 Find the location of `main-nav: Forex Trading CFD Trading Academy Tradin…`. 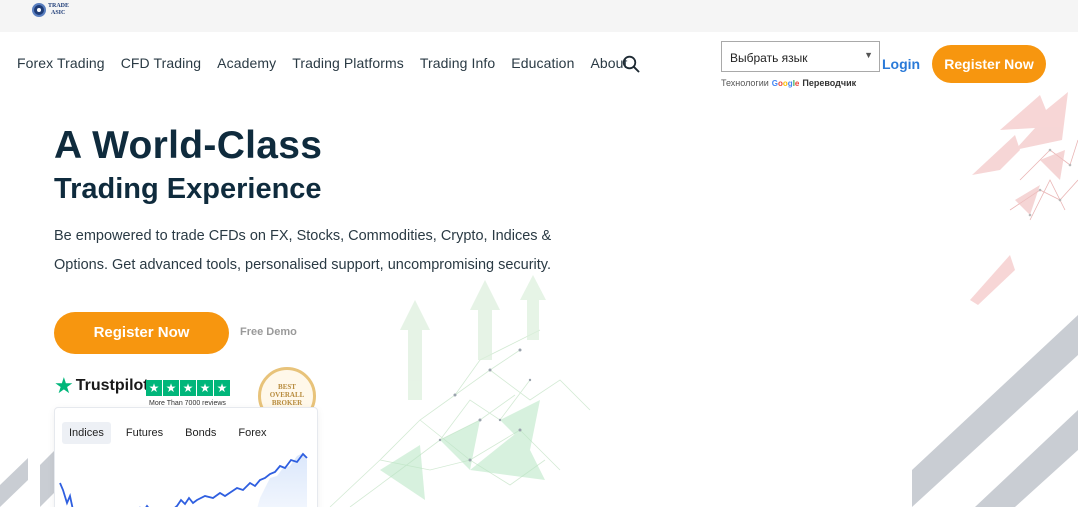

main-nav: Forex Trading CFD Trading Academy Tradin… is located at coordinates (322, 63).